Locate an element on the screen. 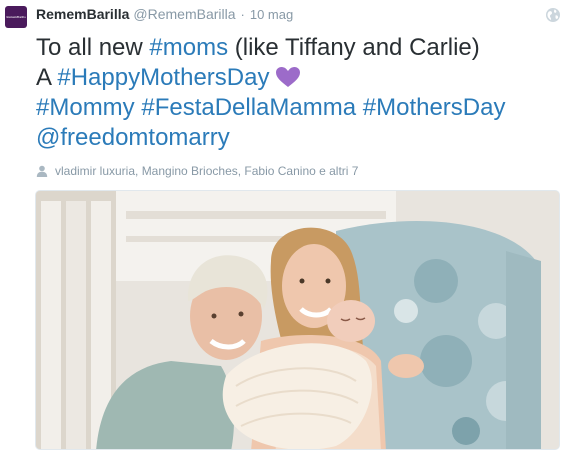  hashtag-mommy: #Mommy is located at coordinates (85, 107).